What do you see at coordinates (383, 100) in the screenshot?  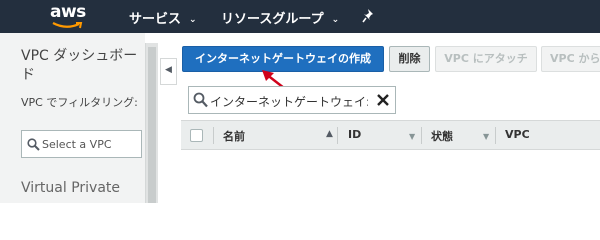 I see `close-icon` at bounding box center [383, 100].